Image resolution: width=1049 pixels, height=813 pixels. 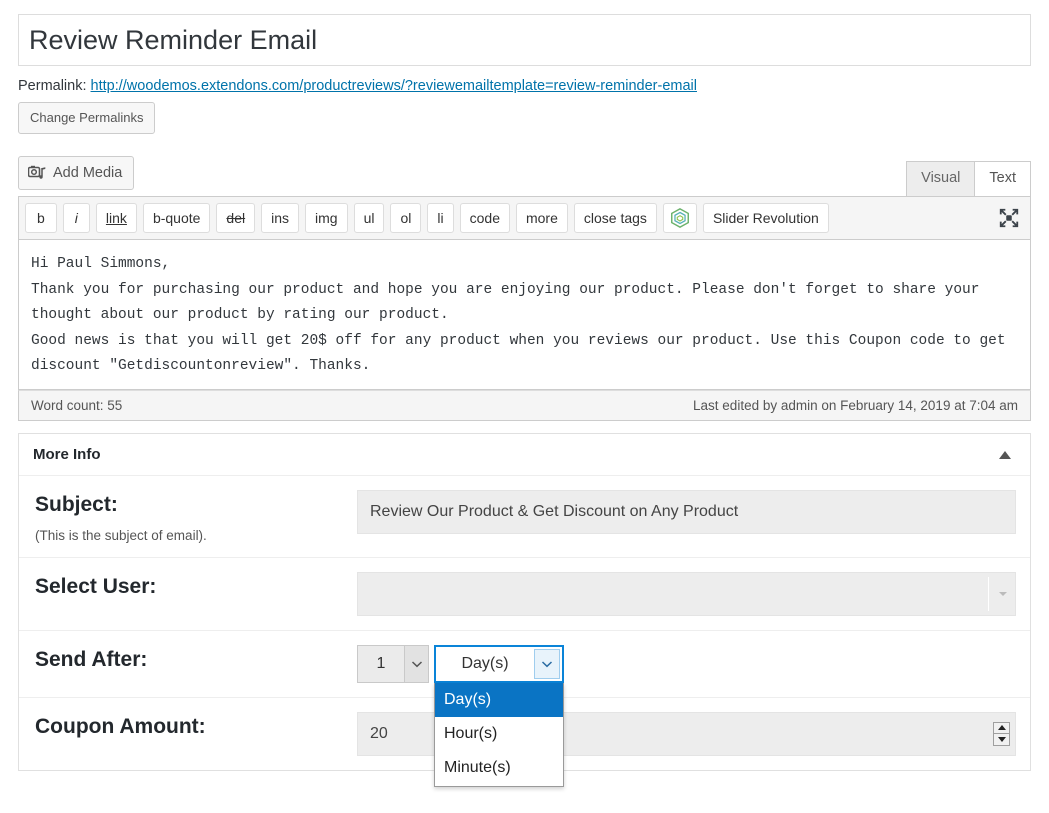 What do you see at coordinates (88, 172) in the screenshot?
I see `add-media-label: Add Media` at bounding box center [88, 172].